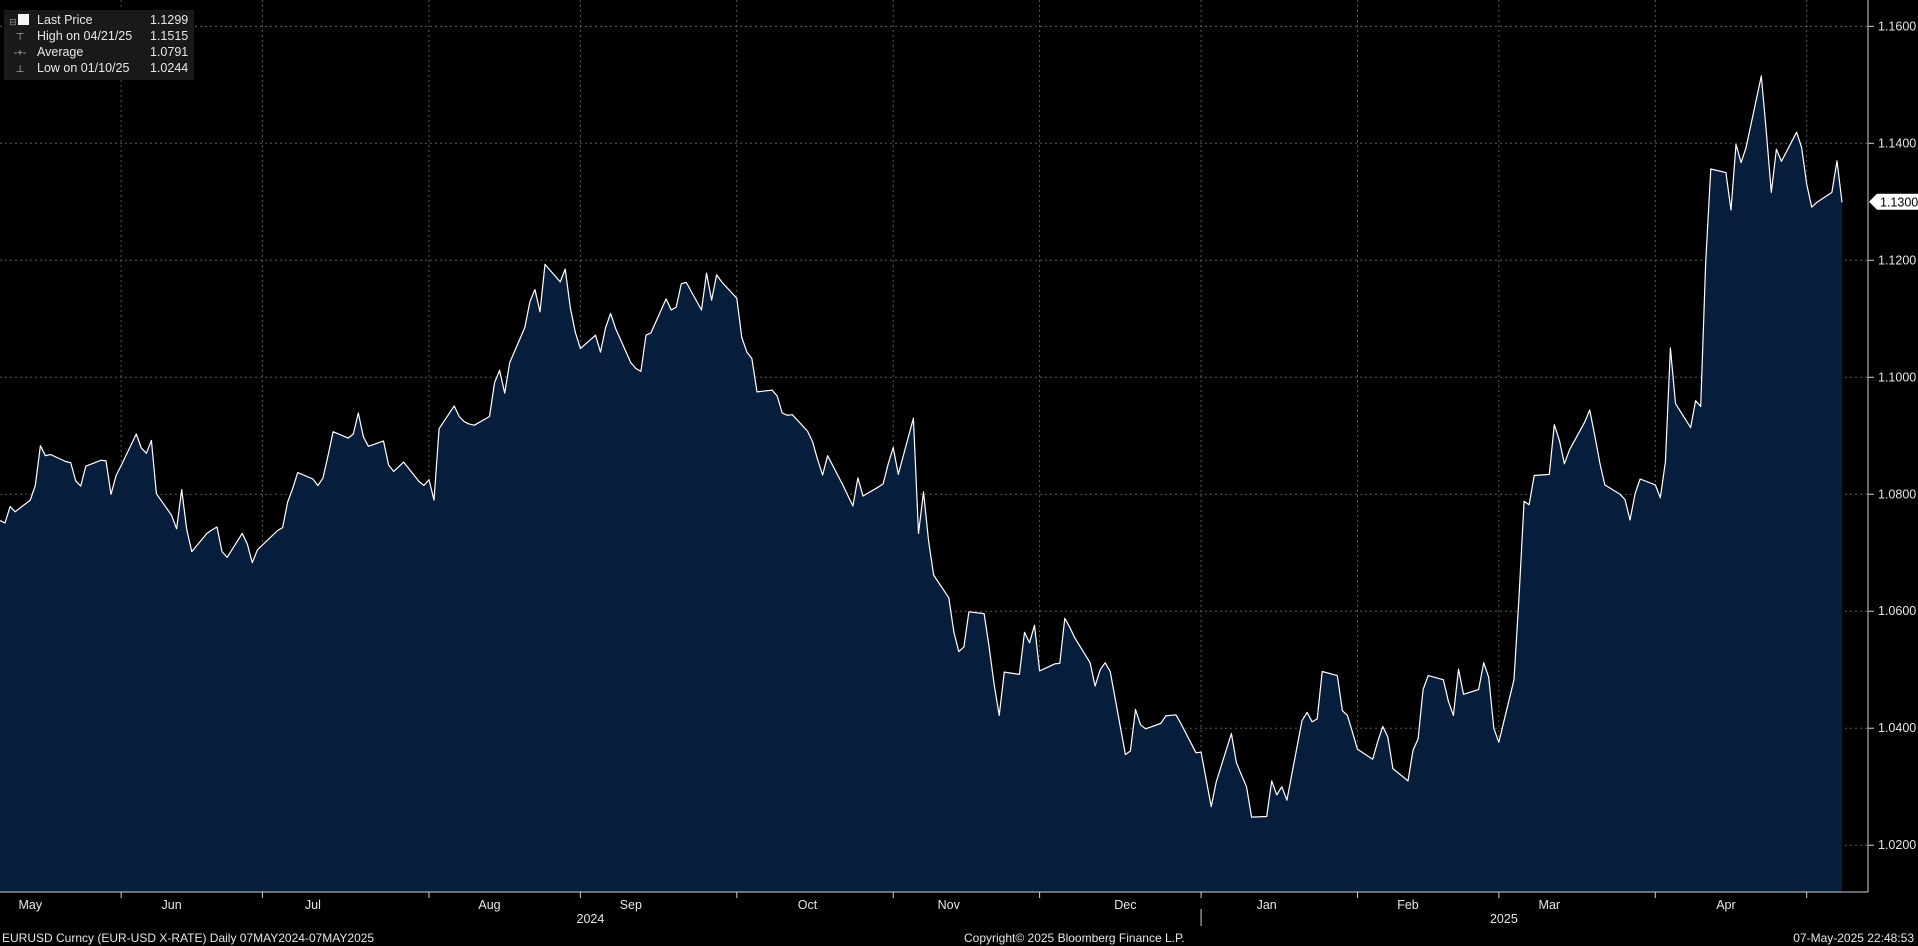 The image size is (1918, 946). Describe the element at coordinates (1725, 905) in the screenshot. I see `x-month-label: Apr` at that location.